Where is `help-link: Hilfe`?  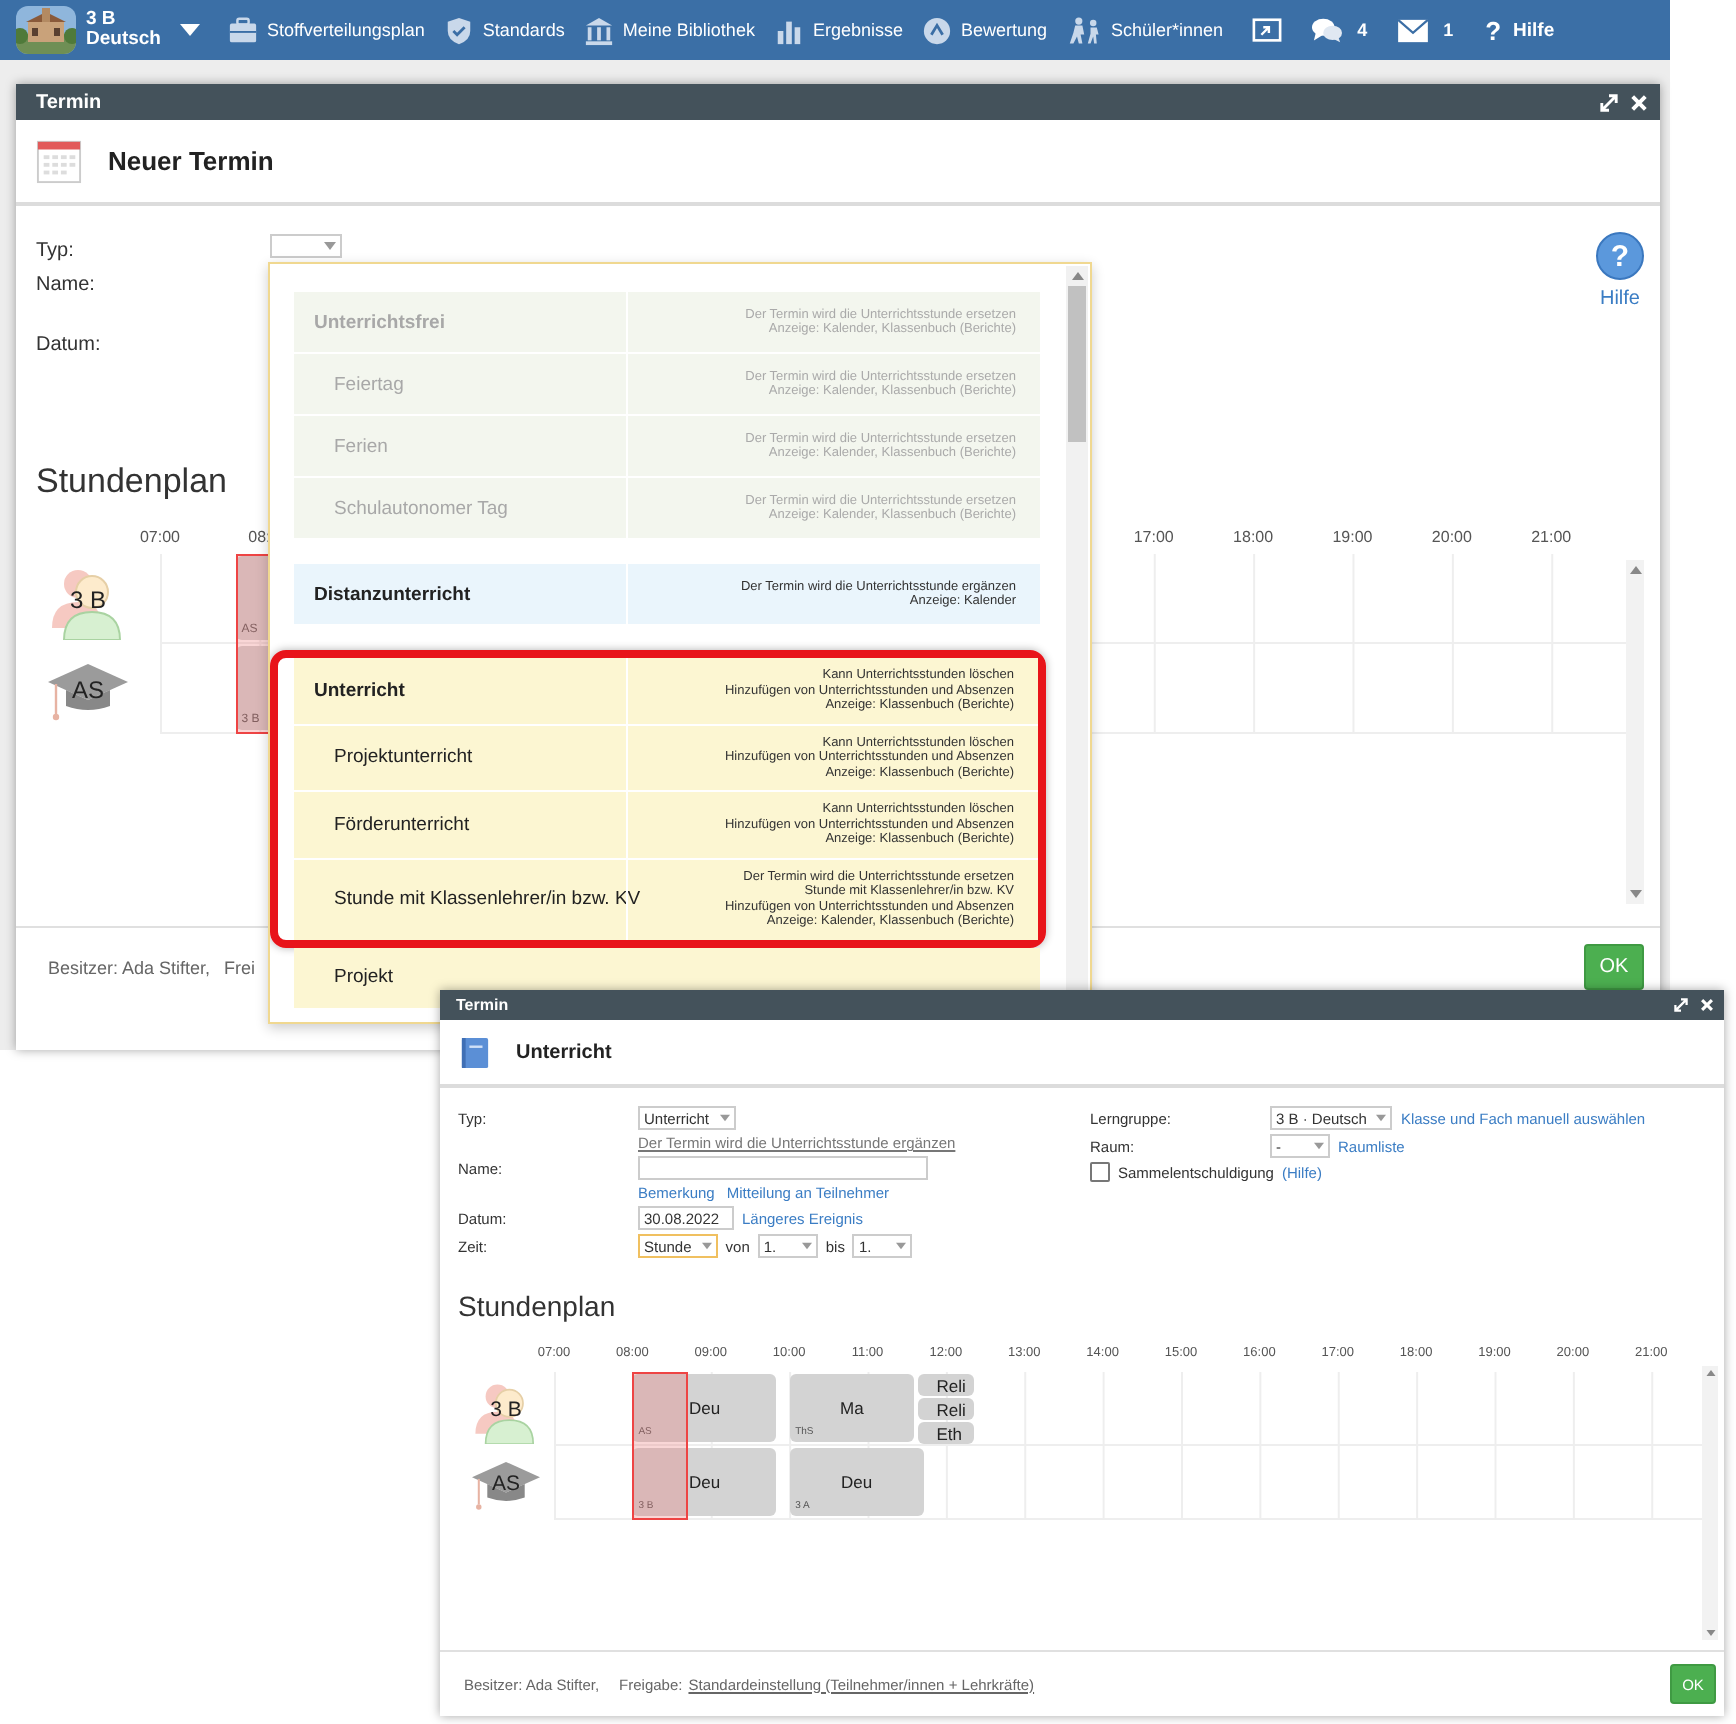 help-link: Hilfe is located at coordinates (1619, 299).